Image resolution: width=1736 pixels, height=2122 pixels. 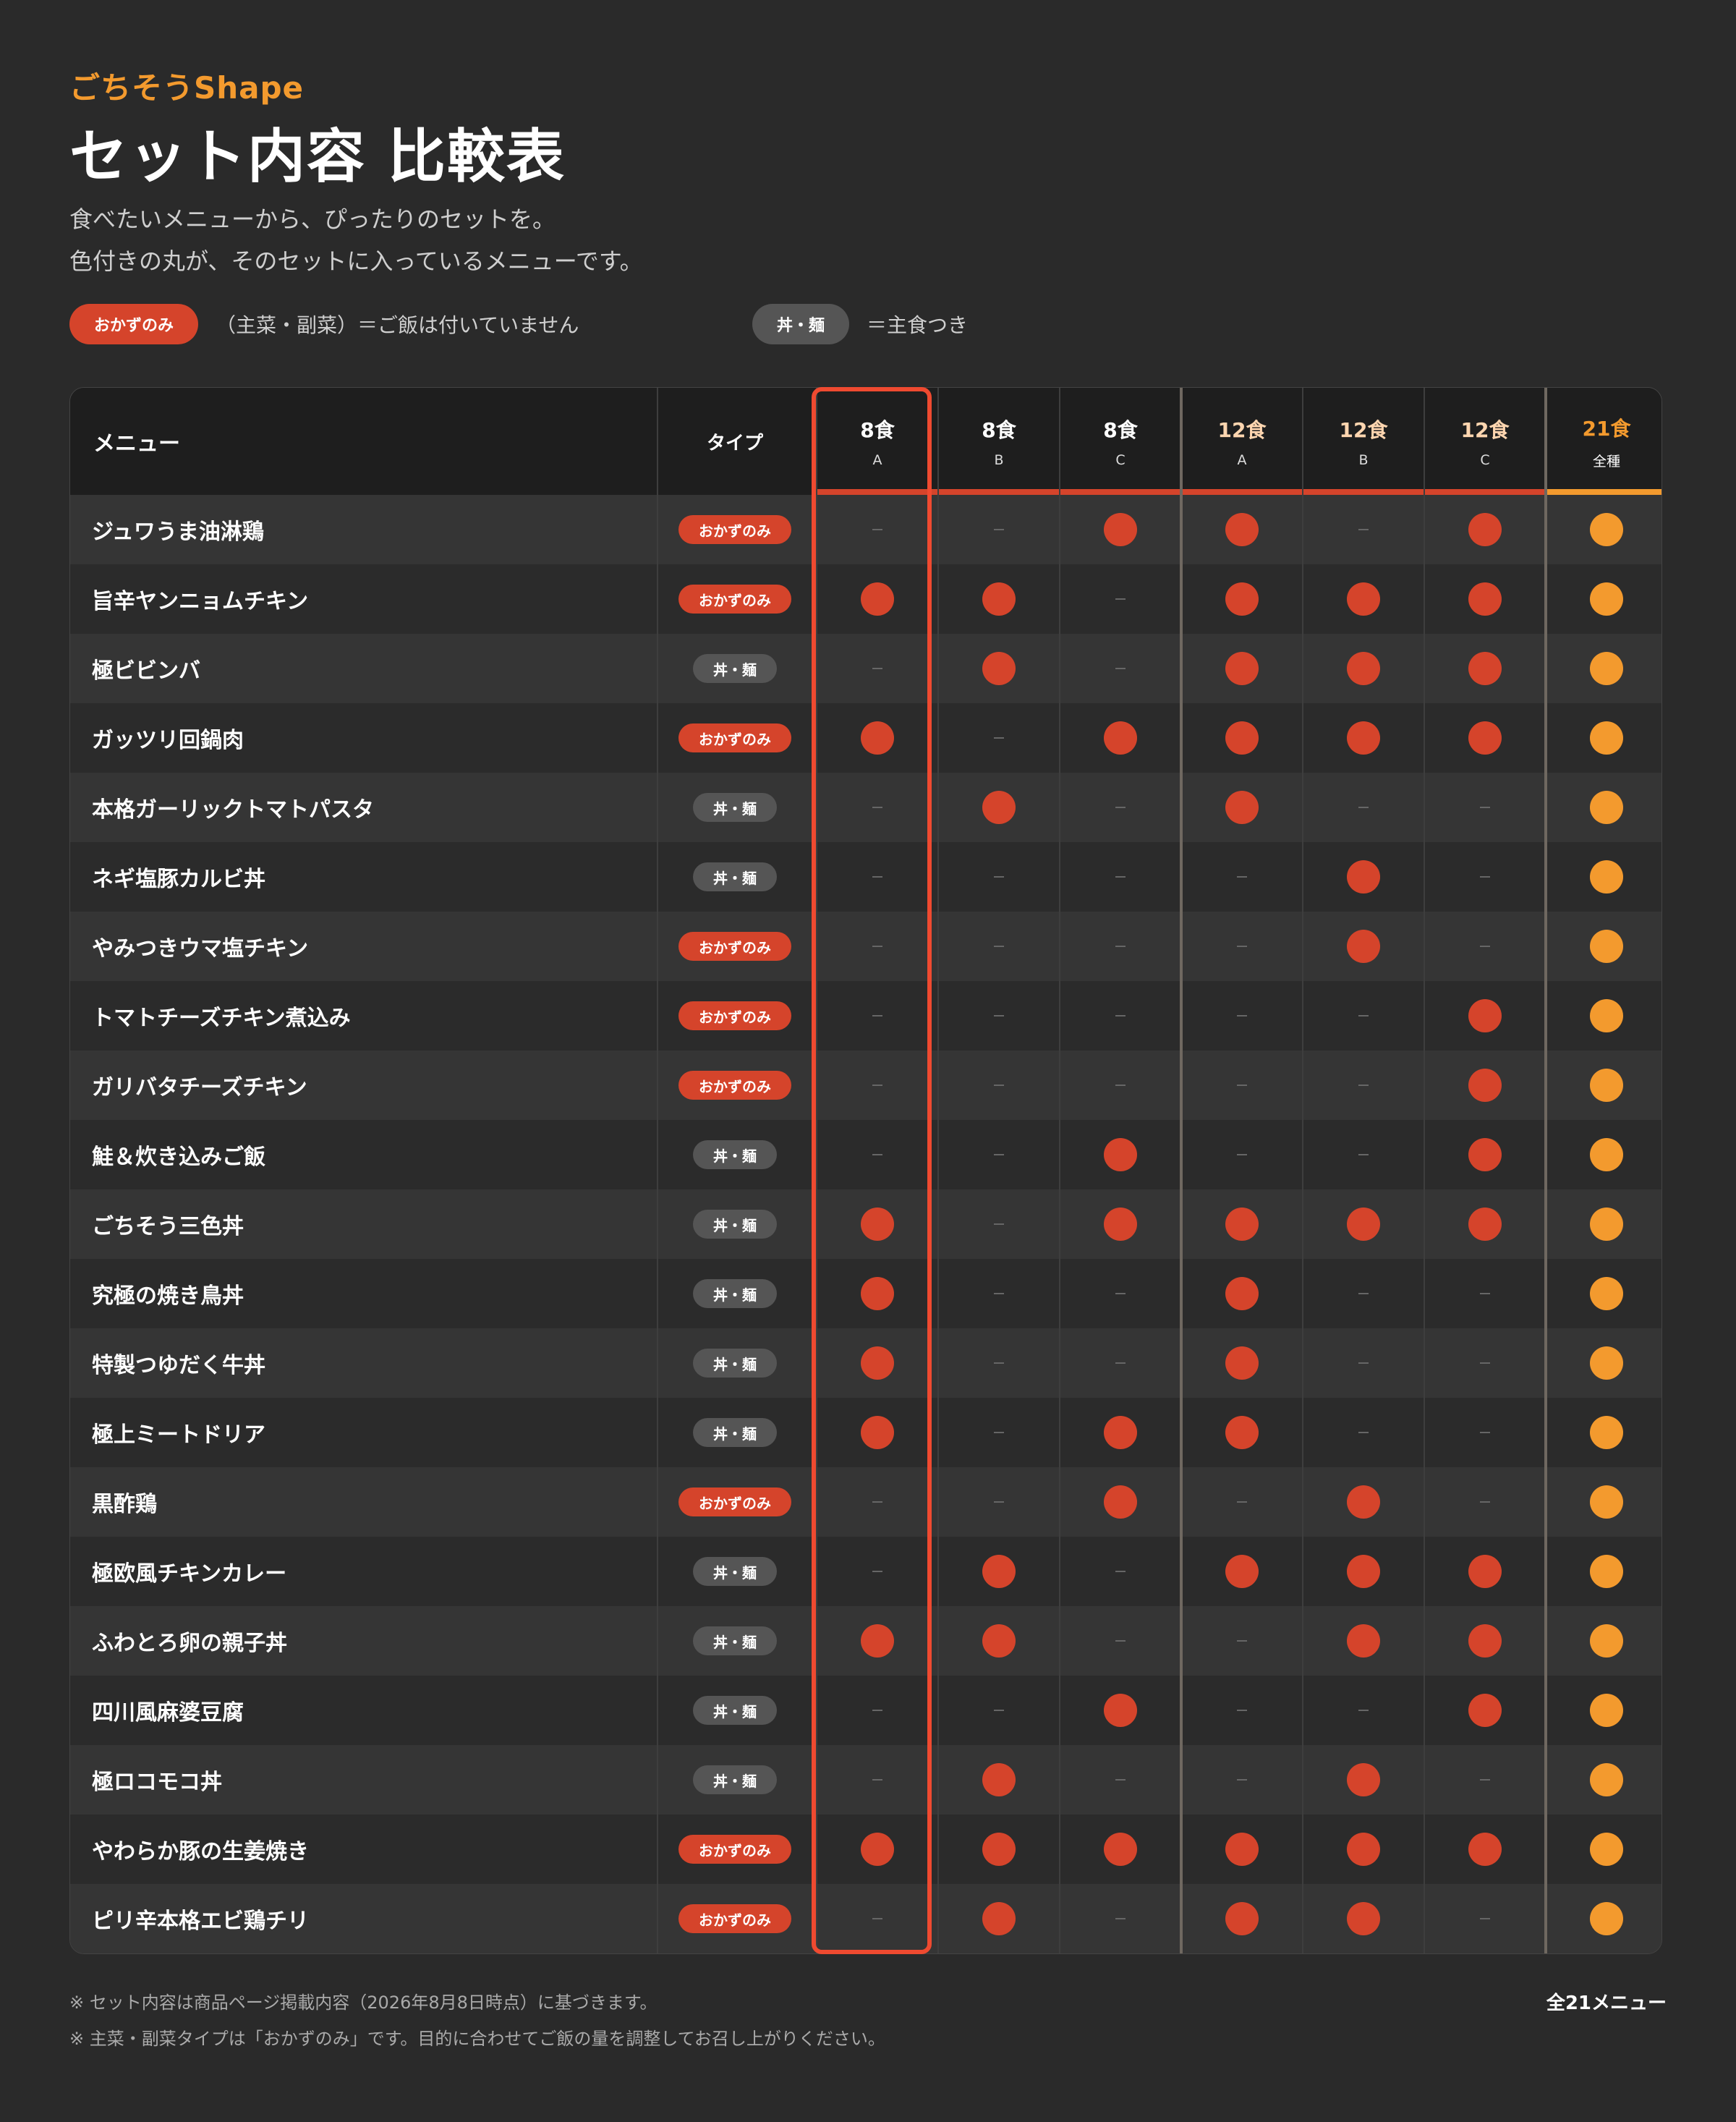 I want to click on set-column-header-5: 12食 C, so click(x=1485, y=441).